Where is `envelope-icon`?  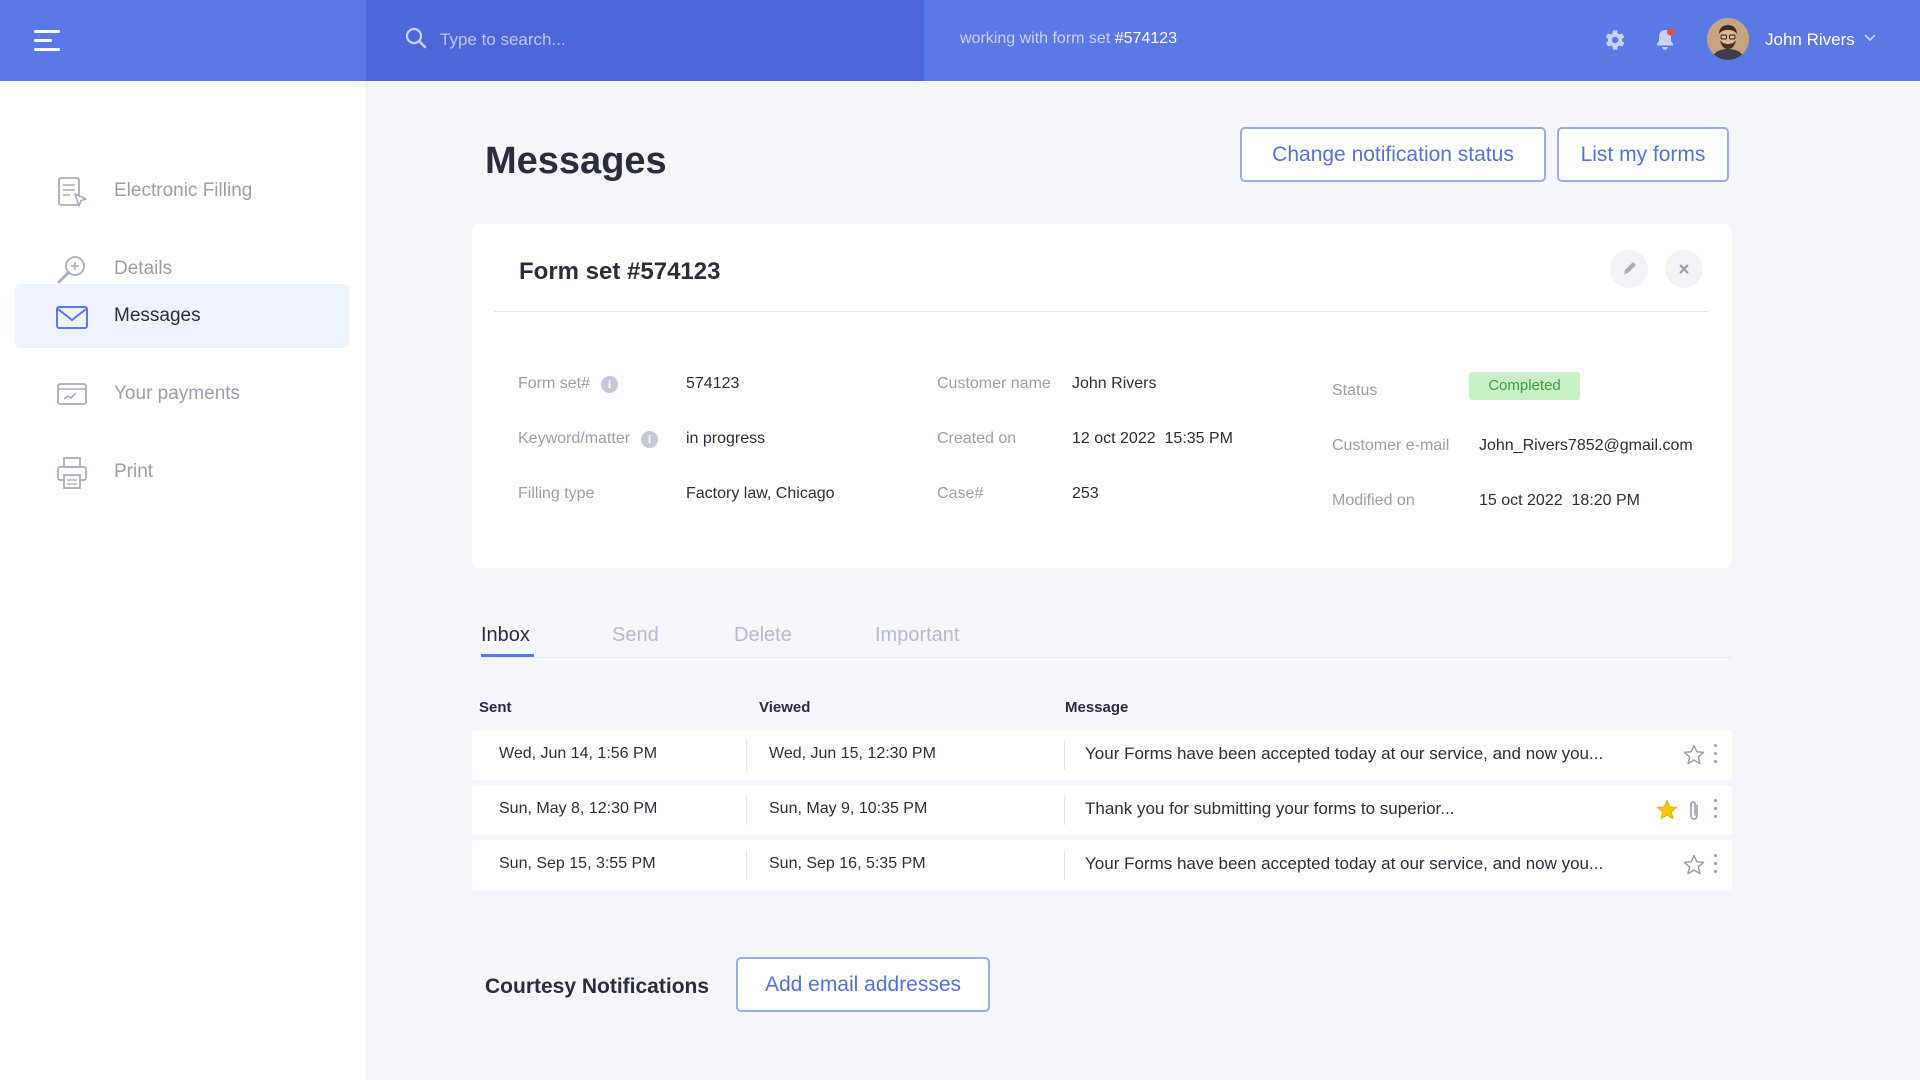 envelope-icon is located at coordinates (72, 317).